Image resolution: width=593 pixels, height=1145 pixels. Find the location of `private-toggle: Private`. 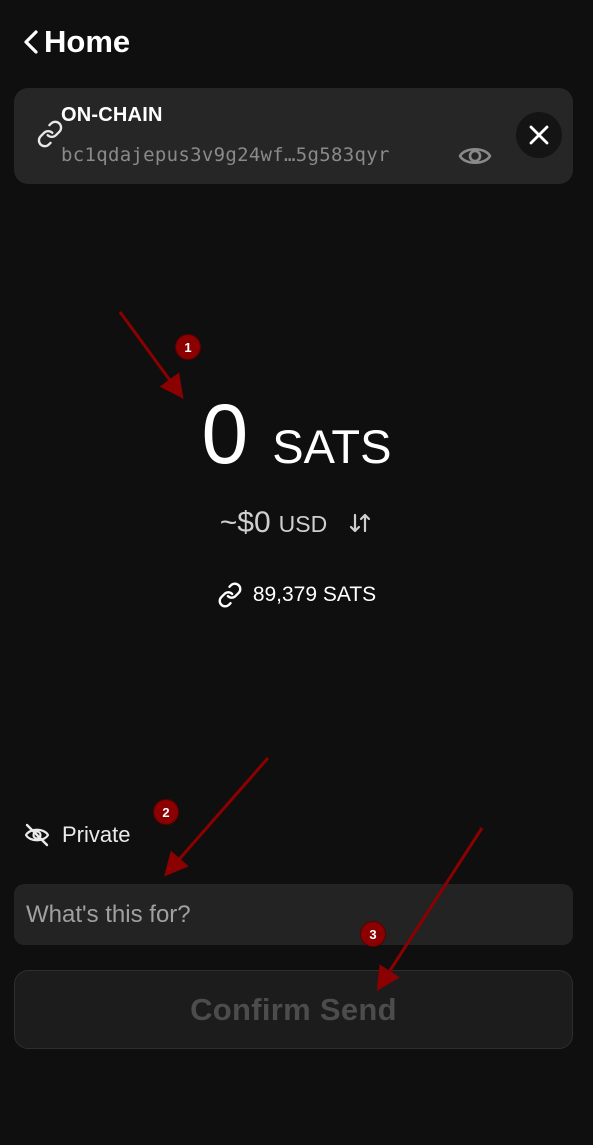

private-toggle: Private is located at coordinates (77, 835).